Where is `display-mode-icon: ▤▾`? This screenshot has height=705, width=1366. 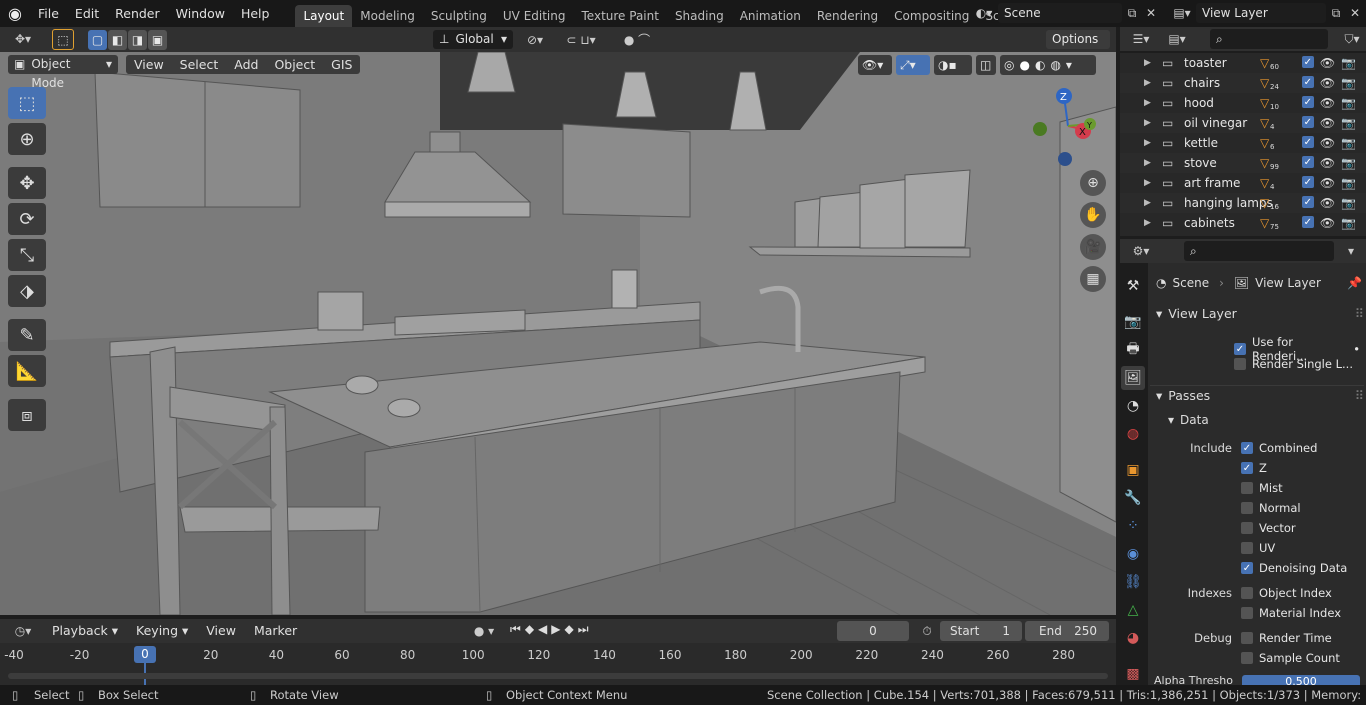
display-mode-icon: ▤▾ is located at coordinates (1177, 39).